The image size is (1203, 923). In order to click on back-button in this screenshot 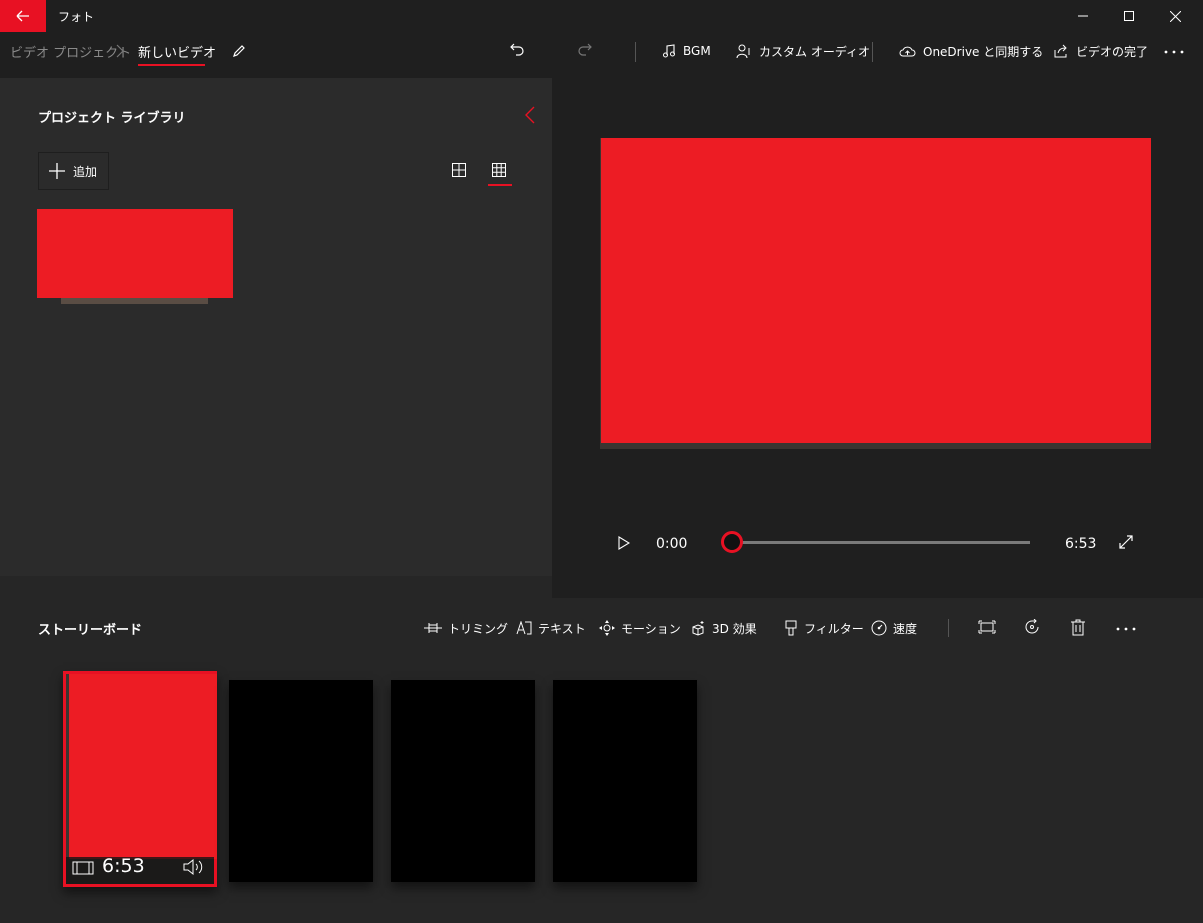, I will do `click(23, 16)`.